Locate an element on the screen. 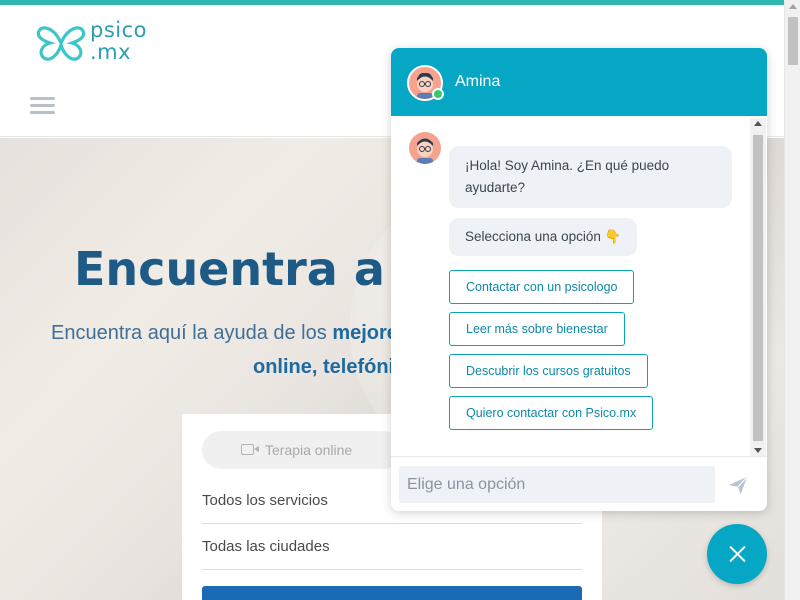 This screenshot has width=800, height=600. logo-text-line2: .mx is located at coordinates (111, 52).